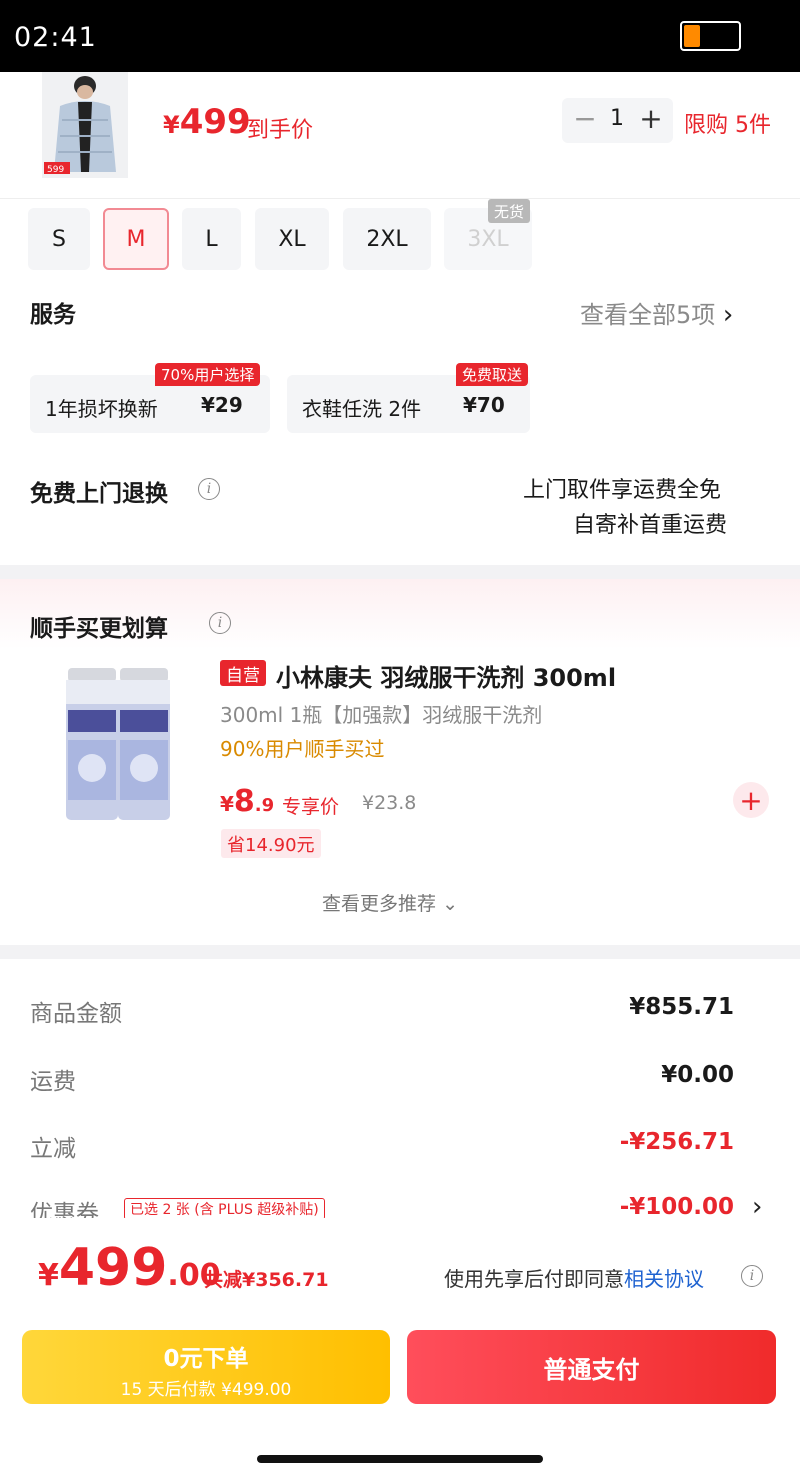 This screenshot has width=800, height=1479. I want to click on service-price: ¥70, so click(484, 405).